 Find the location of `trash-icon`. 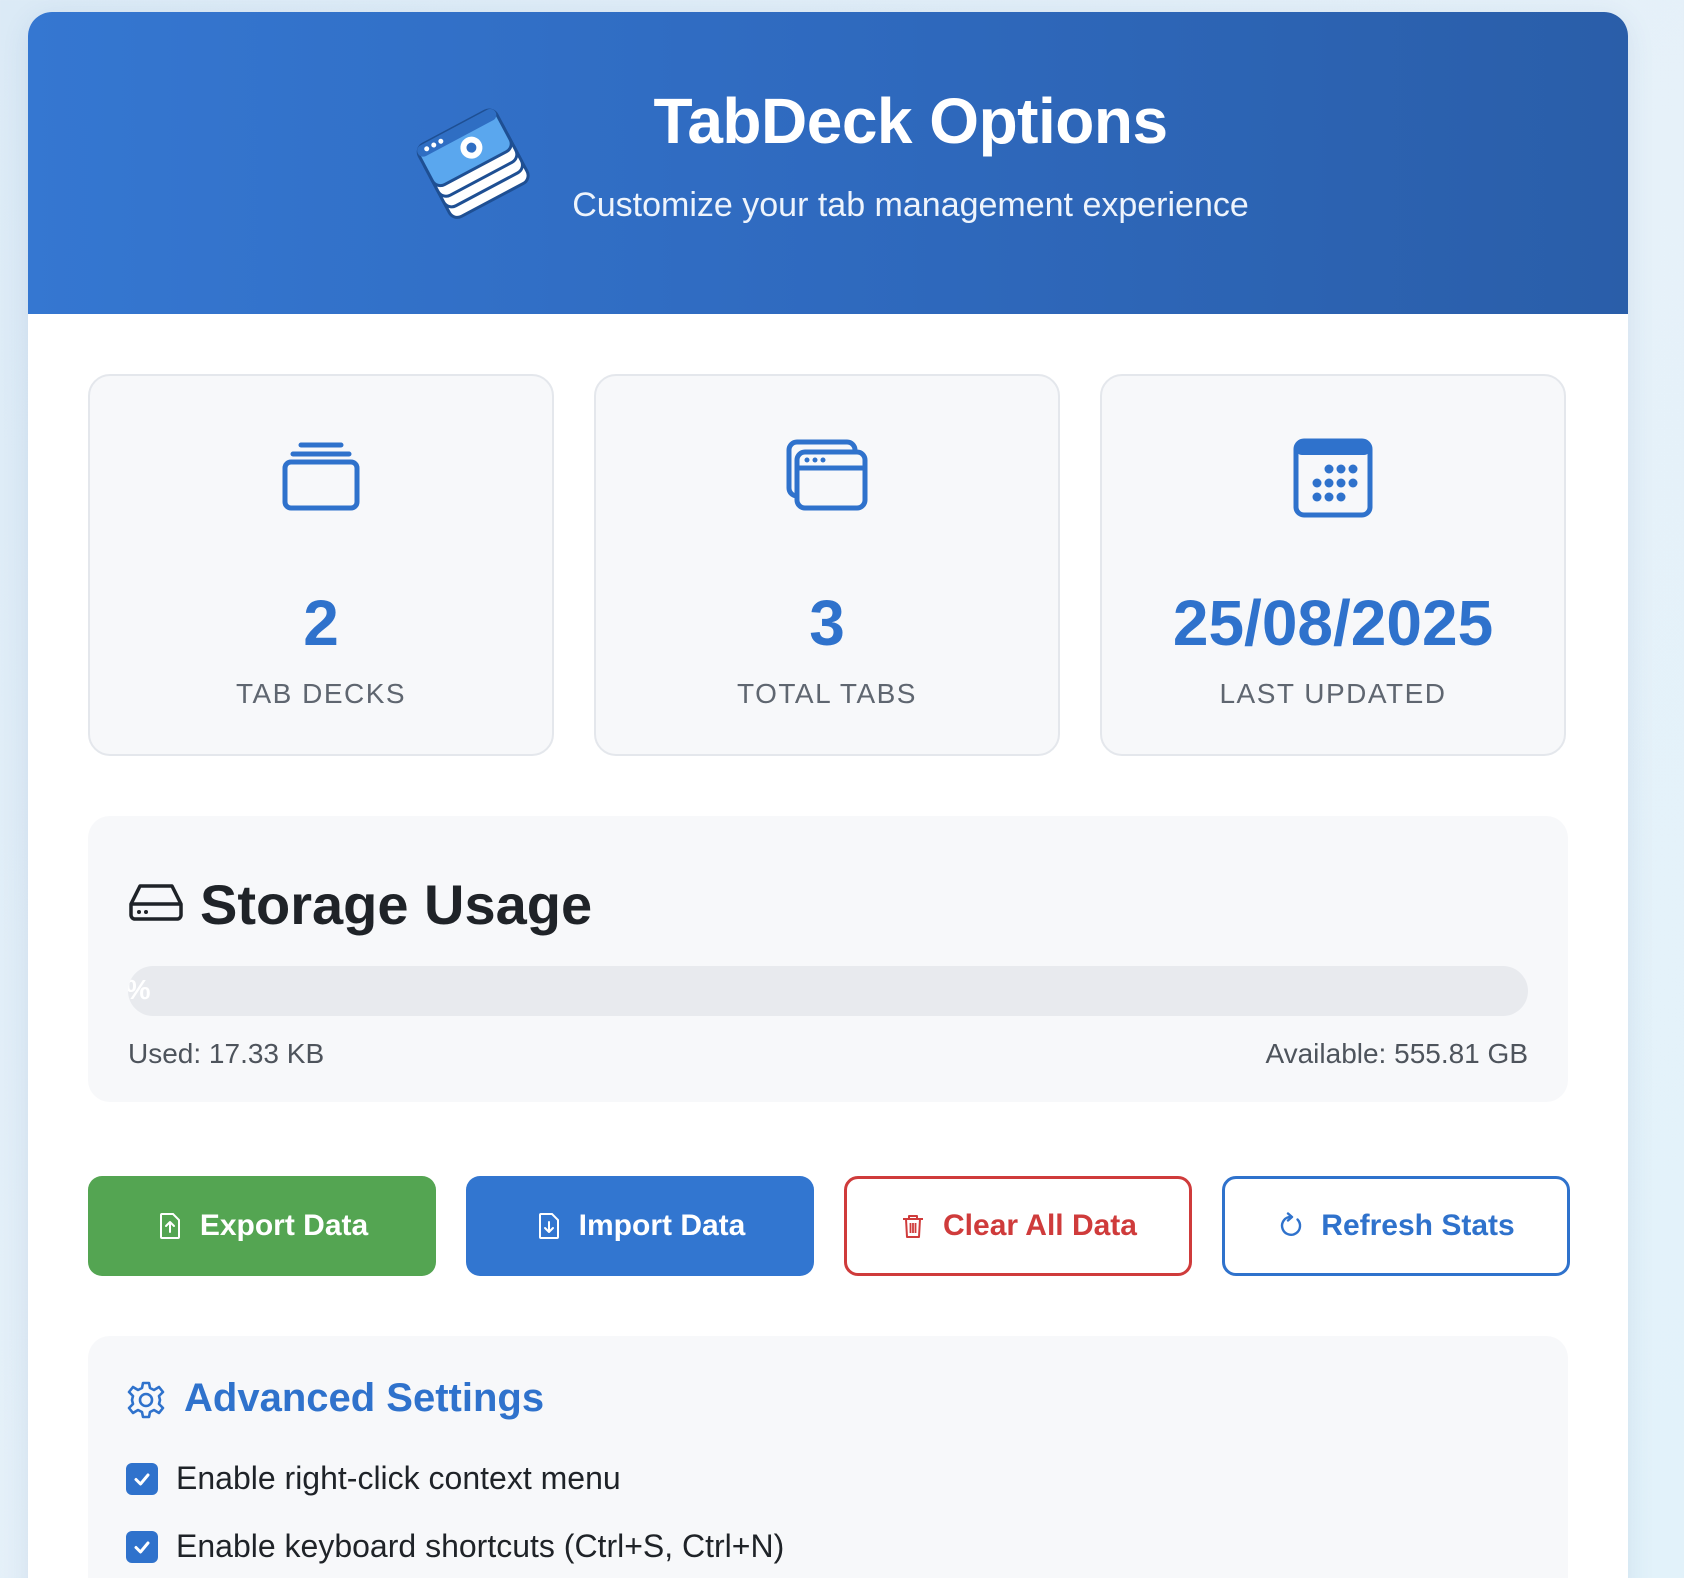

trash-icon is located at coordinates (913, 1226).